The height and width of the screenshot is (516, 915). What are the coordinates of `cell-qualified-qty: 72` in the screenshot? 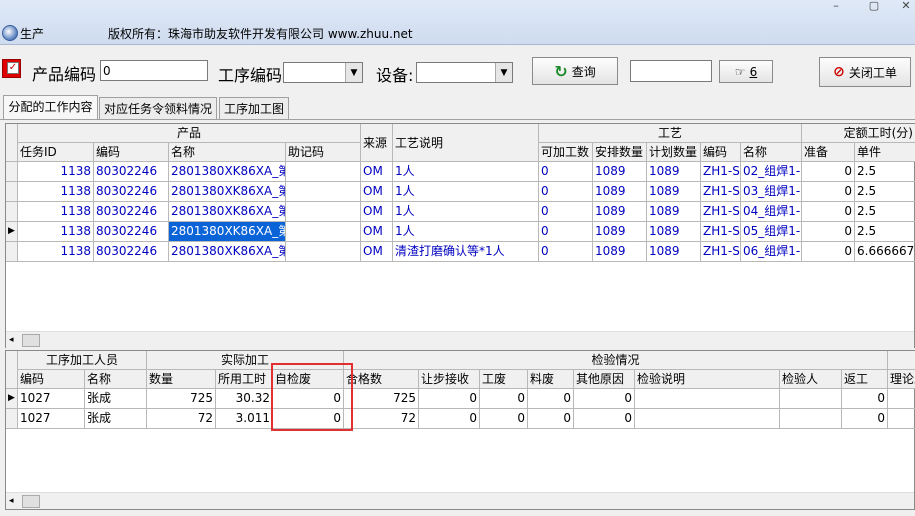 It's located at (381, 419).